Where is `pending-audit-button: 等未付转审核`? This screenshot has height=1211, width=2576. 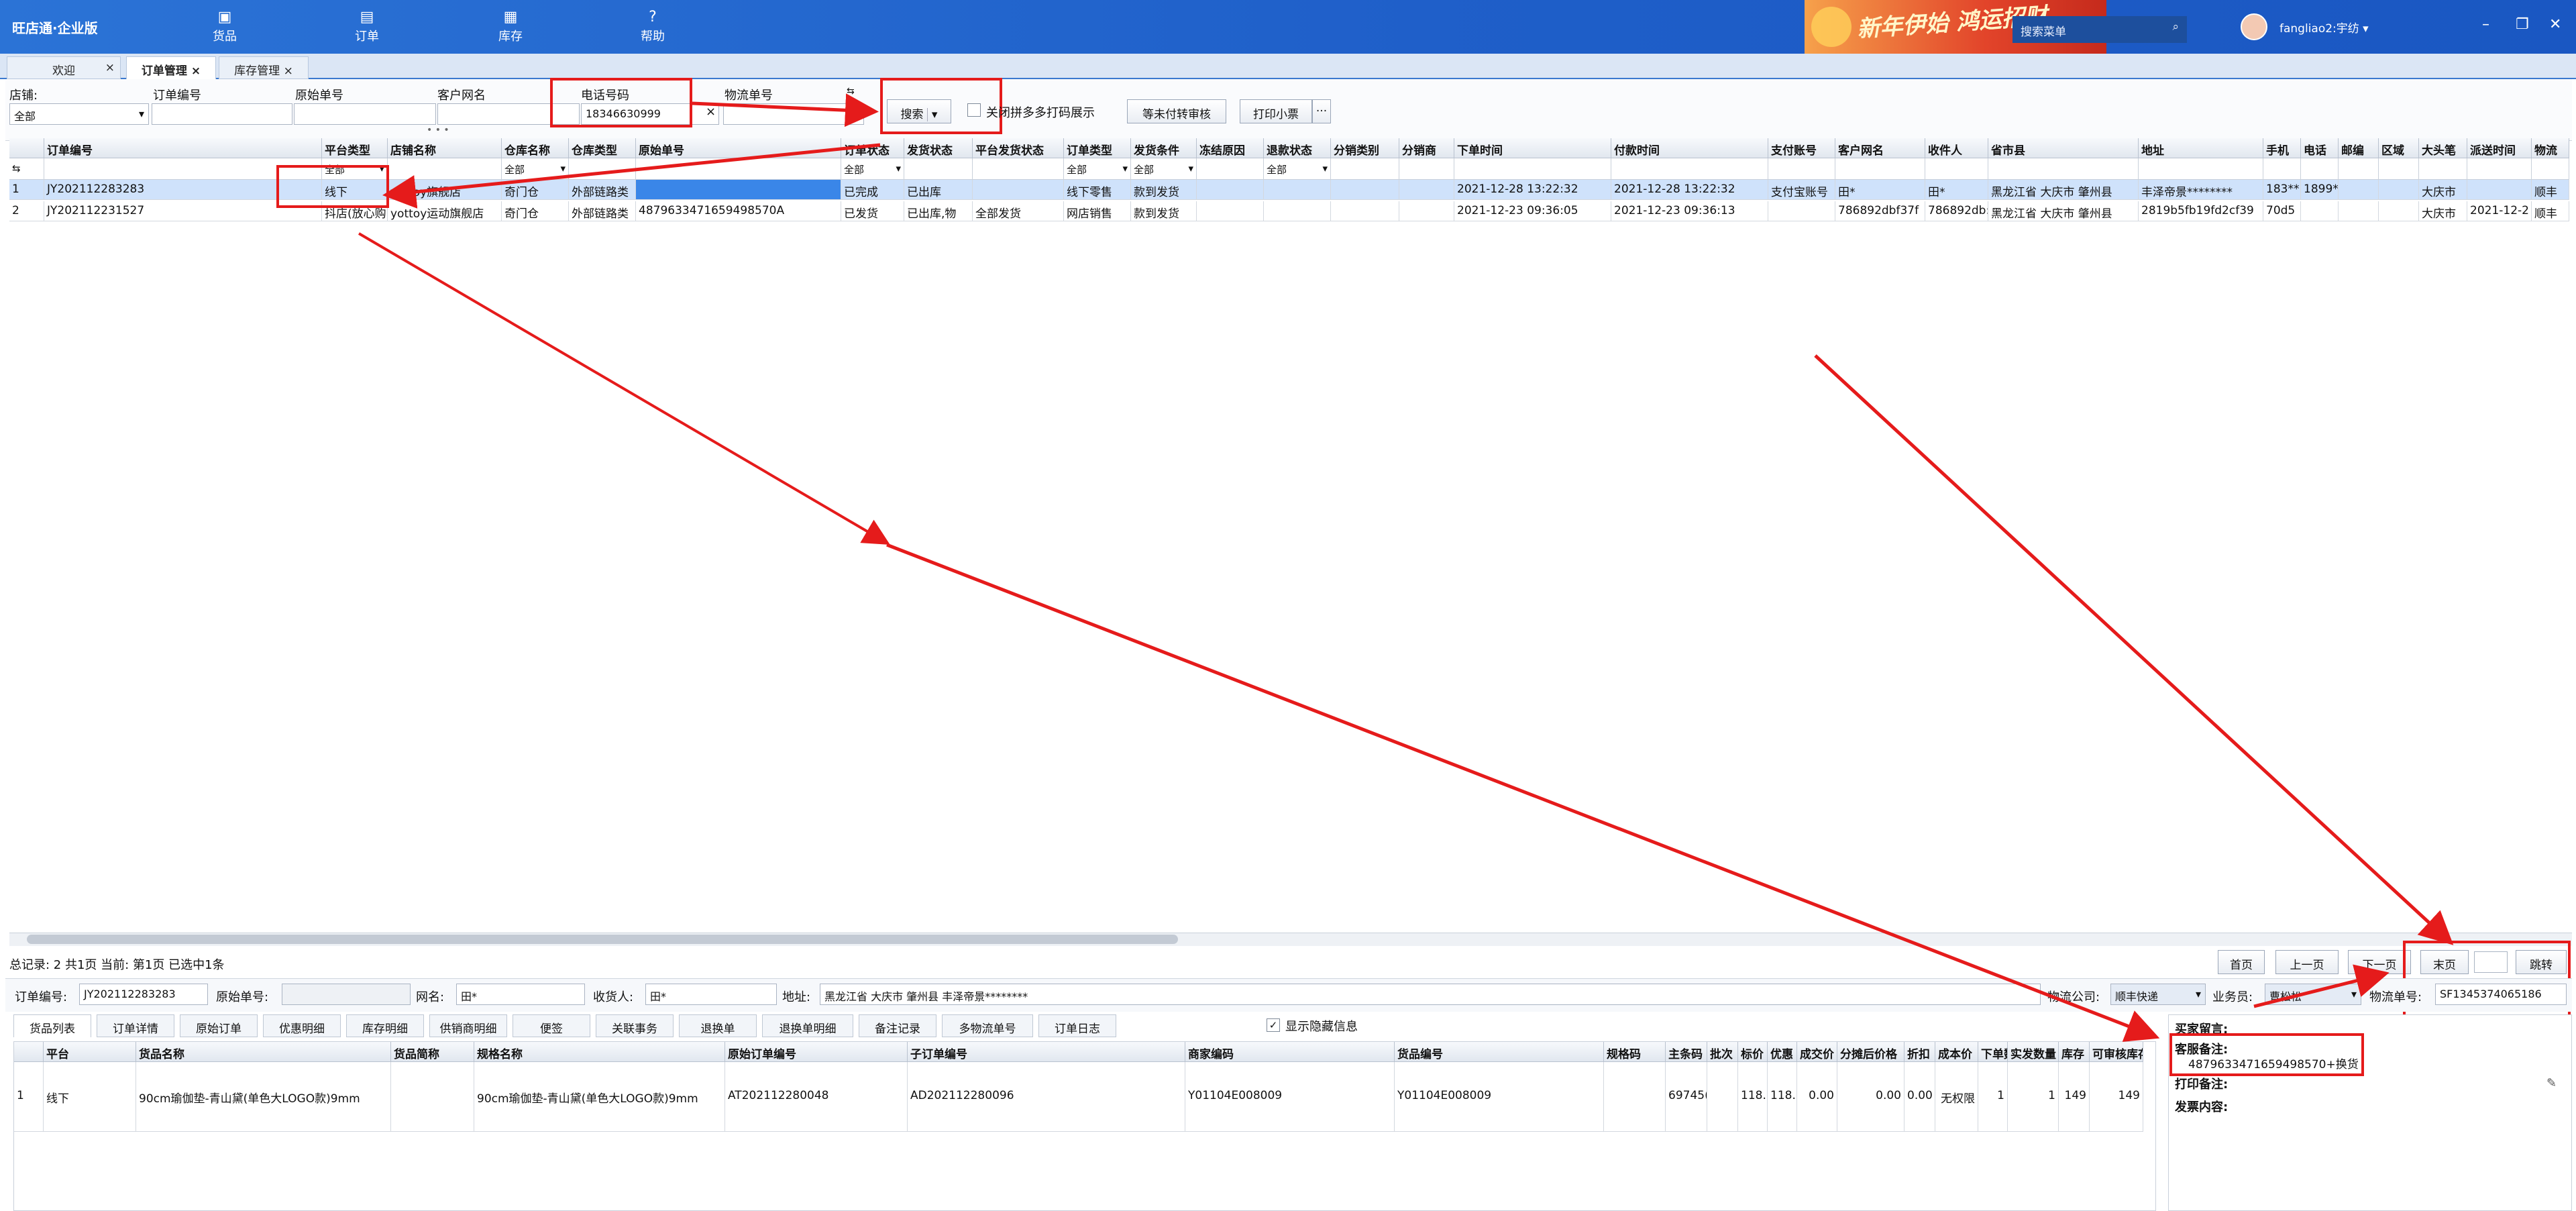
pending-audit-button: 等未付转审核 is located at coordinates (1176, 111).